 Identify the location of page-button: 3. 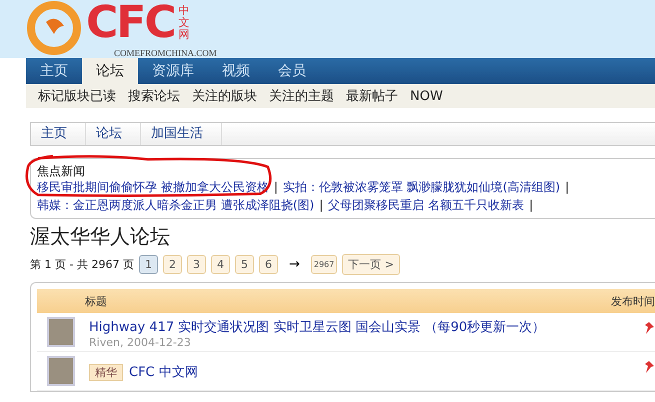
(196, 264).